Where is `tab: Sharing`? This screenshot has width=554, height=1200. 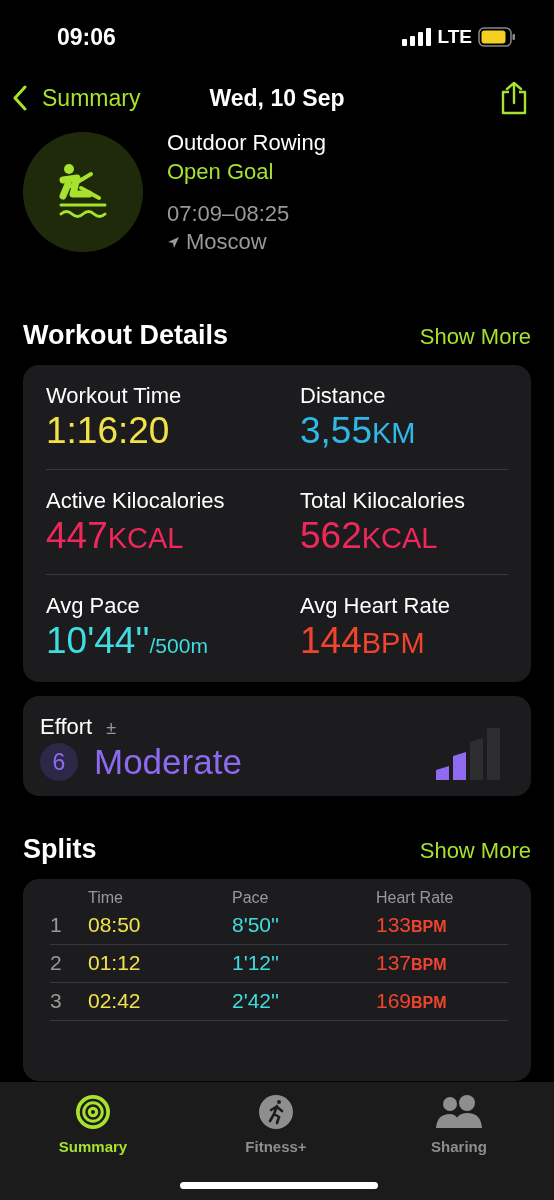
tab: Sharing is located at coordinates (459, 1123).